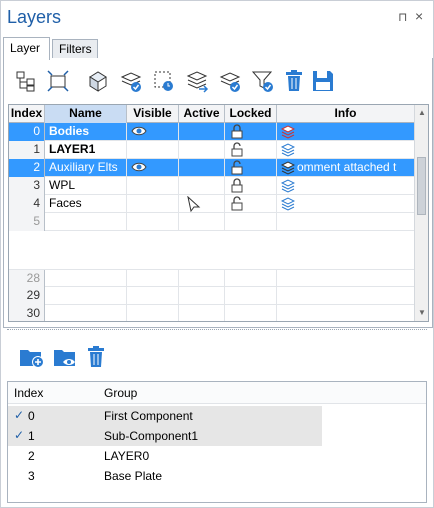  I want to click on col-index: Index, so click(27, 114).